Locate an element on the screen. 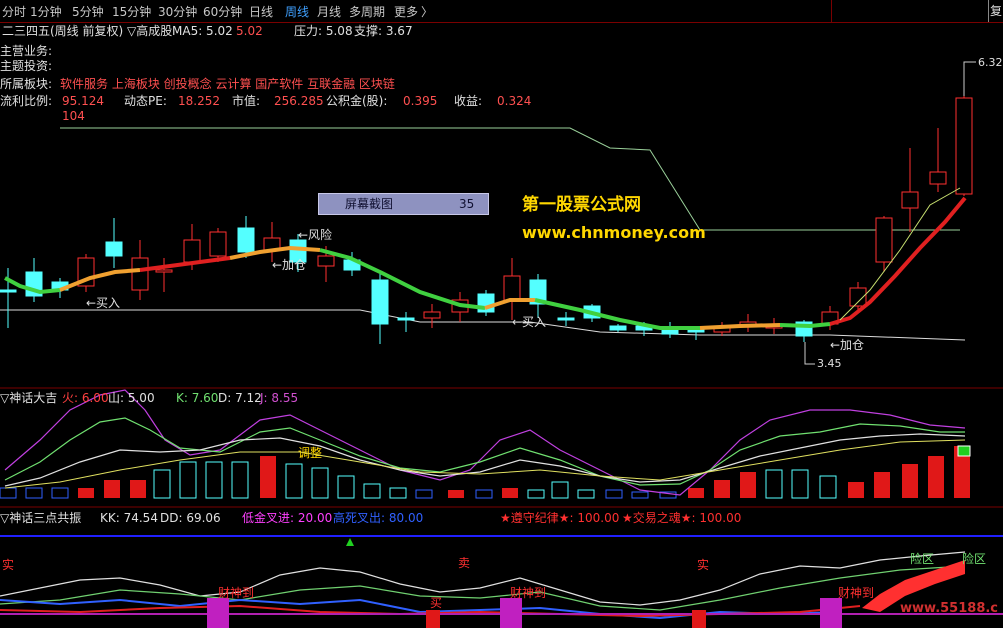 This screenshot has width=1003, height=628. p3-dd: DD: 69.06 is located at coordinates (190, 518).